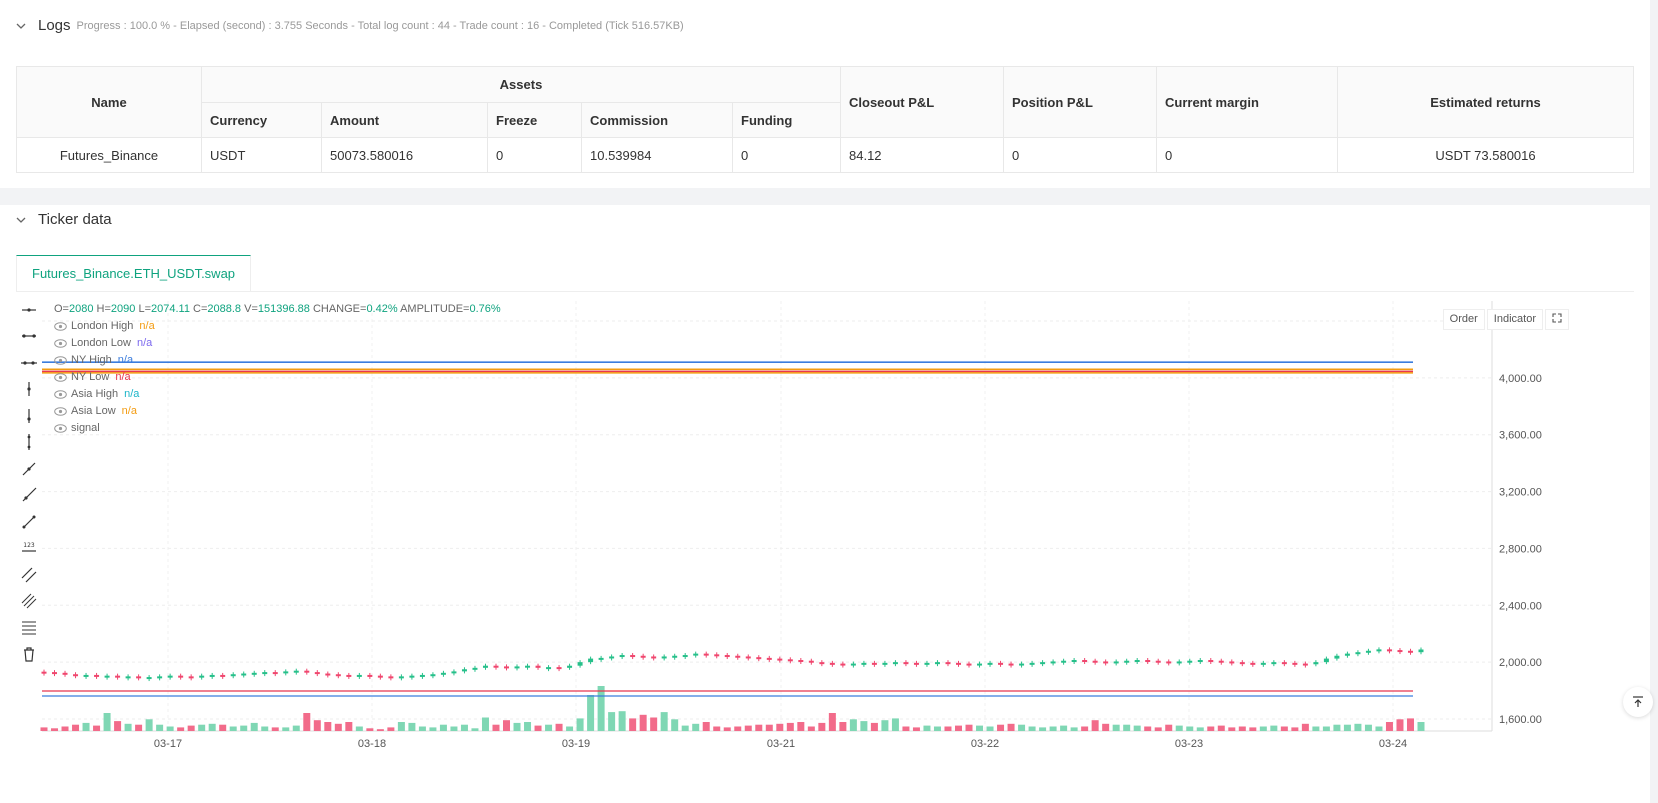 The height and width of the screenshot is (803, 1658). Describe the element at coordinates (104, 326) in the screenshot. I see `legend-london-high: London High n/a` at that location.